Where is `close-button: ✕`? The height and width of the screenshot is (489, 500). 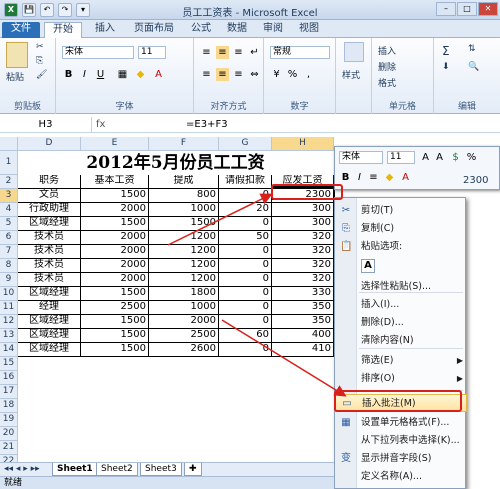
close-button: ✕ is located at coordinates (488, 9).